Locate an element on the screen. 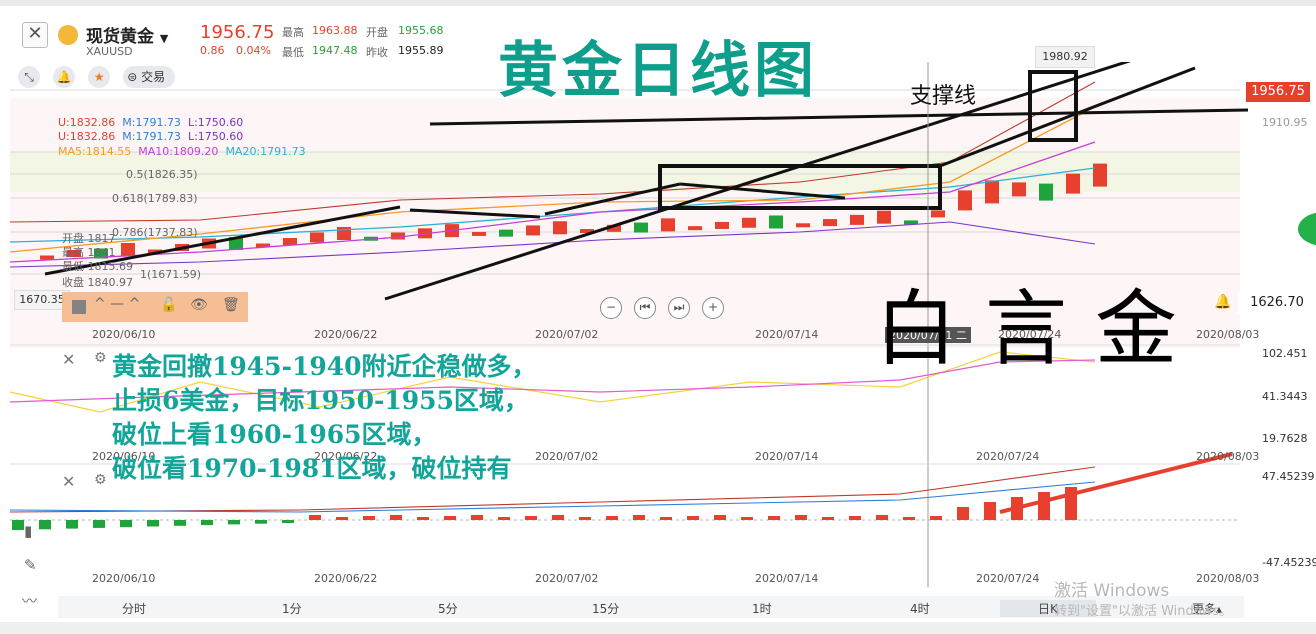 This screenshot has height=634, width=1316. trash-icon: 🗑 is located at coordinates (231, 305).